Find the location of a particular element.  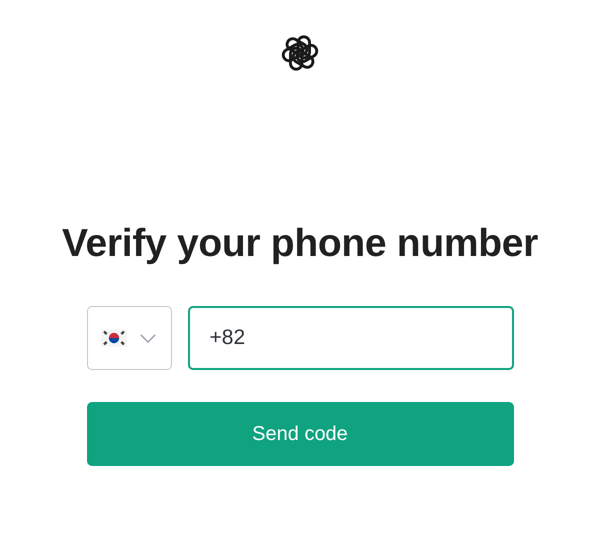

phone-input-field: +82 is located at coordinates (351, 338).